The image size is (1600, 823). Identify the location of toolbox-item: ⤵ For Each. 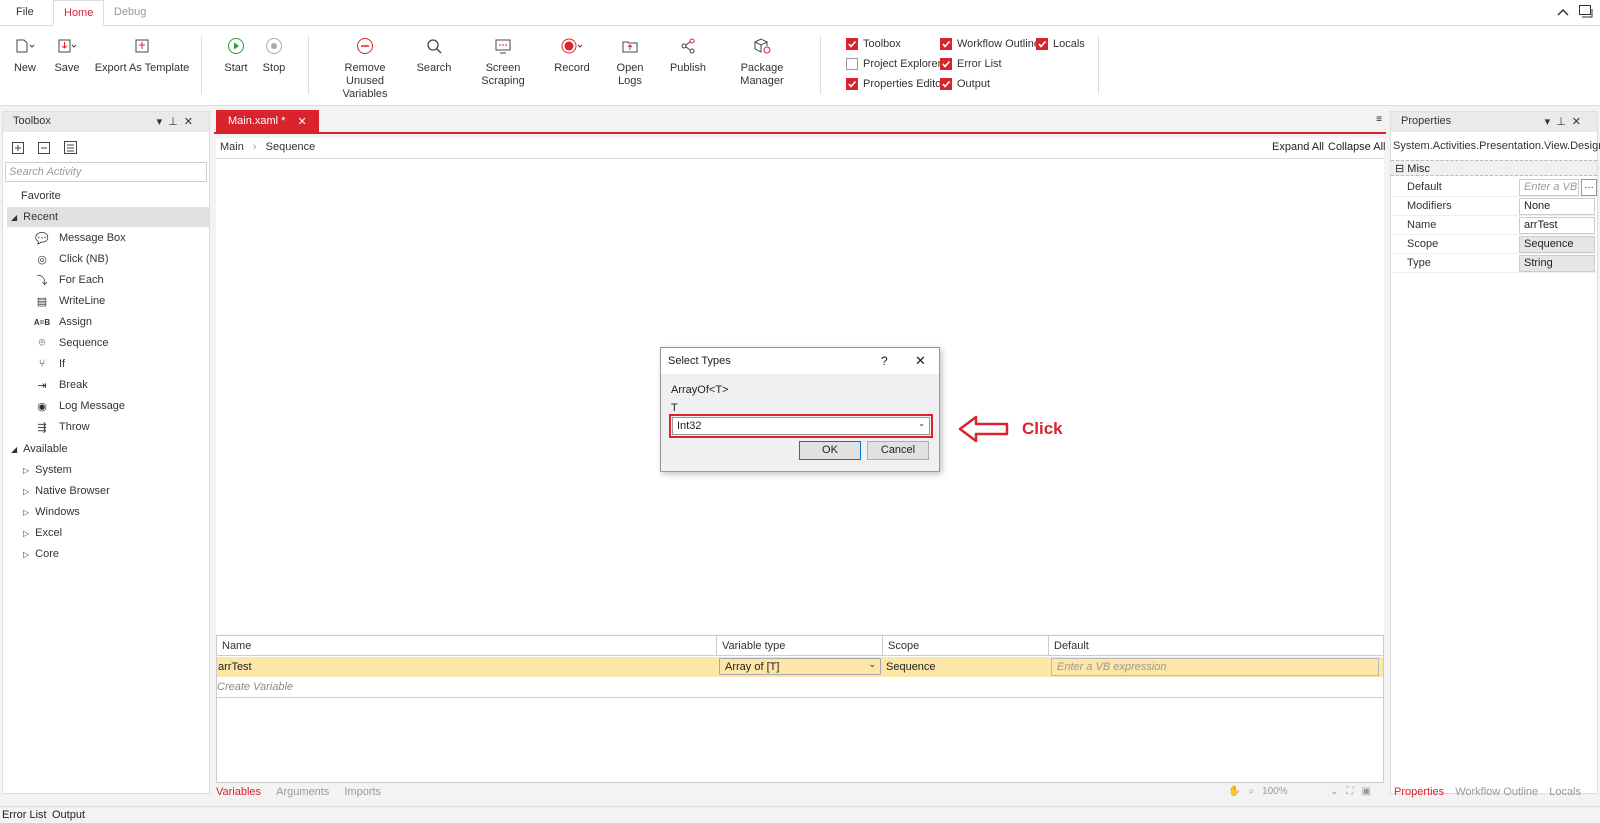
(68, 280).